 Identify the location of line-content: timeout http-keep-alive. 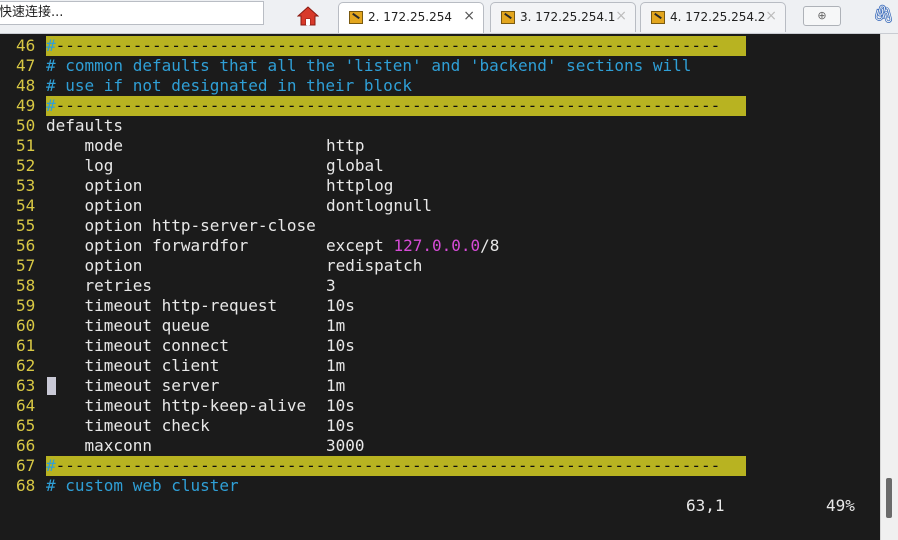
(176, 406).